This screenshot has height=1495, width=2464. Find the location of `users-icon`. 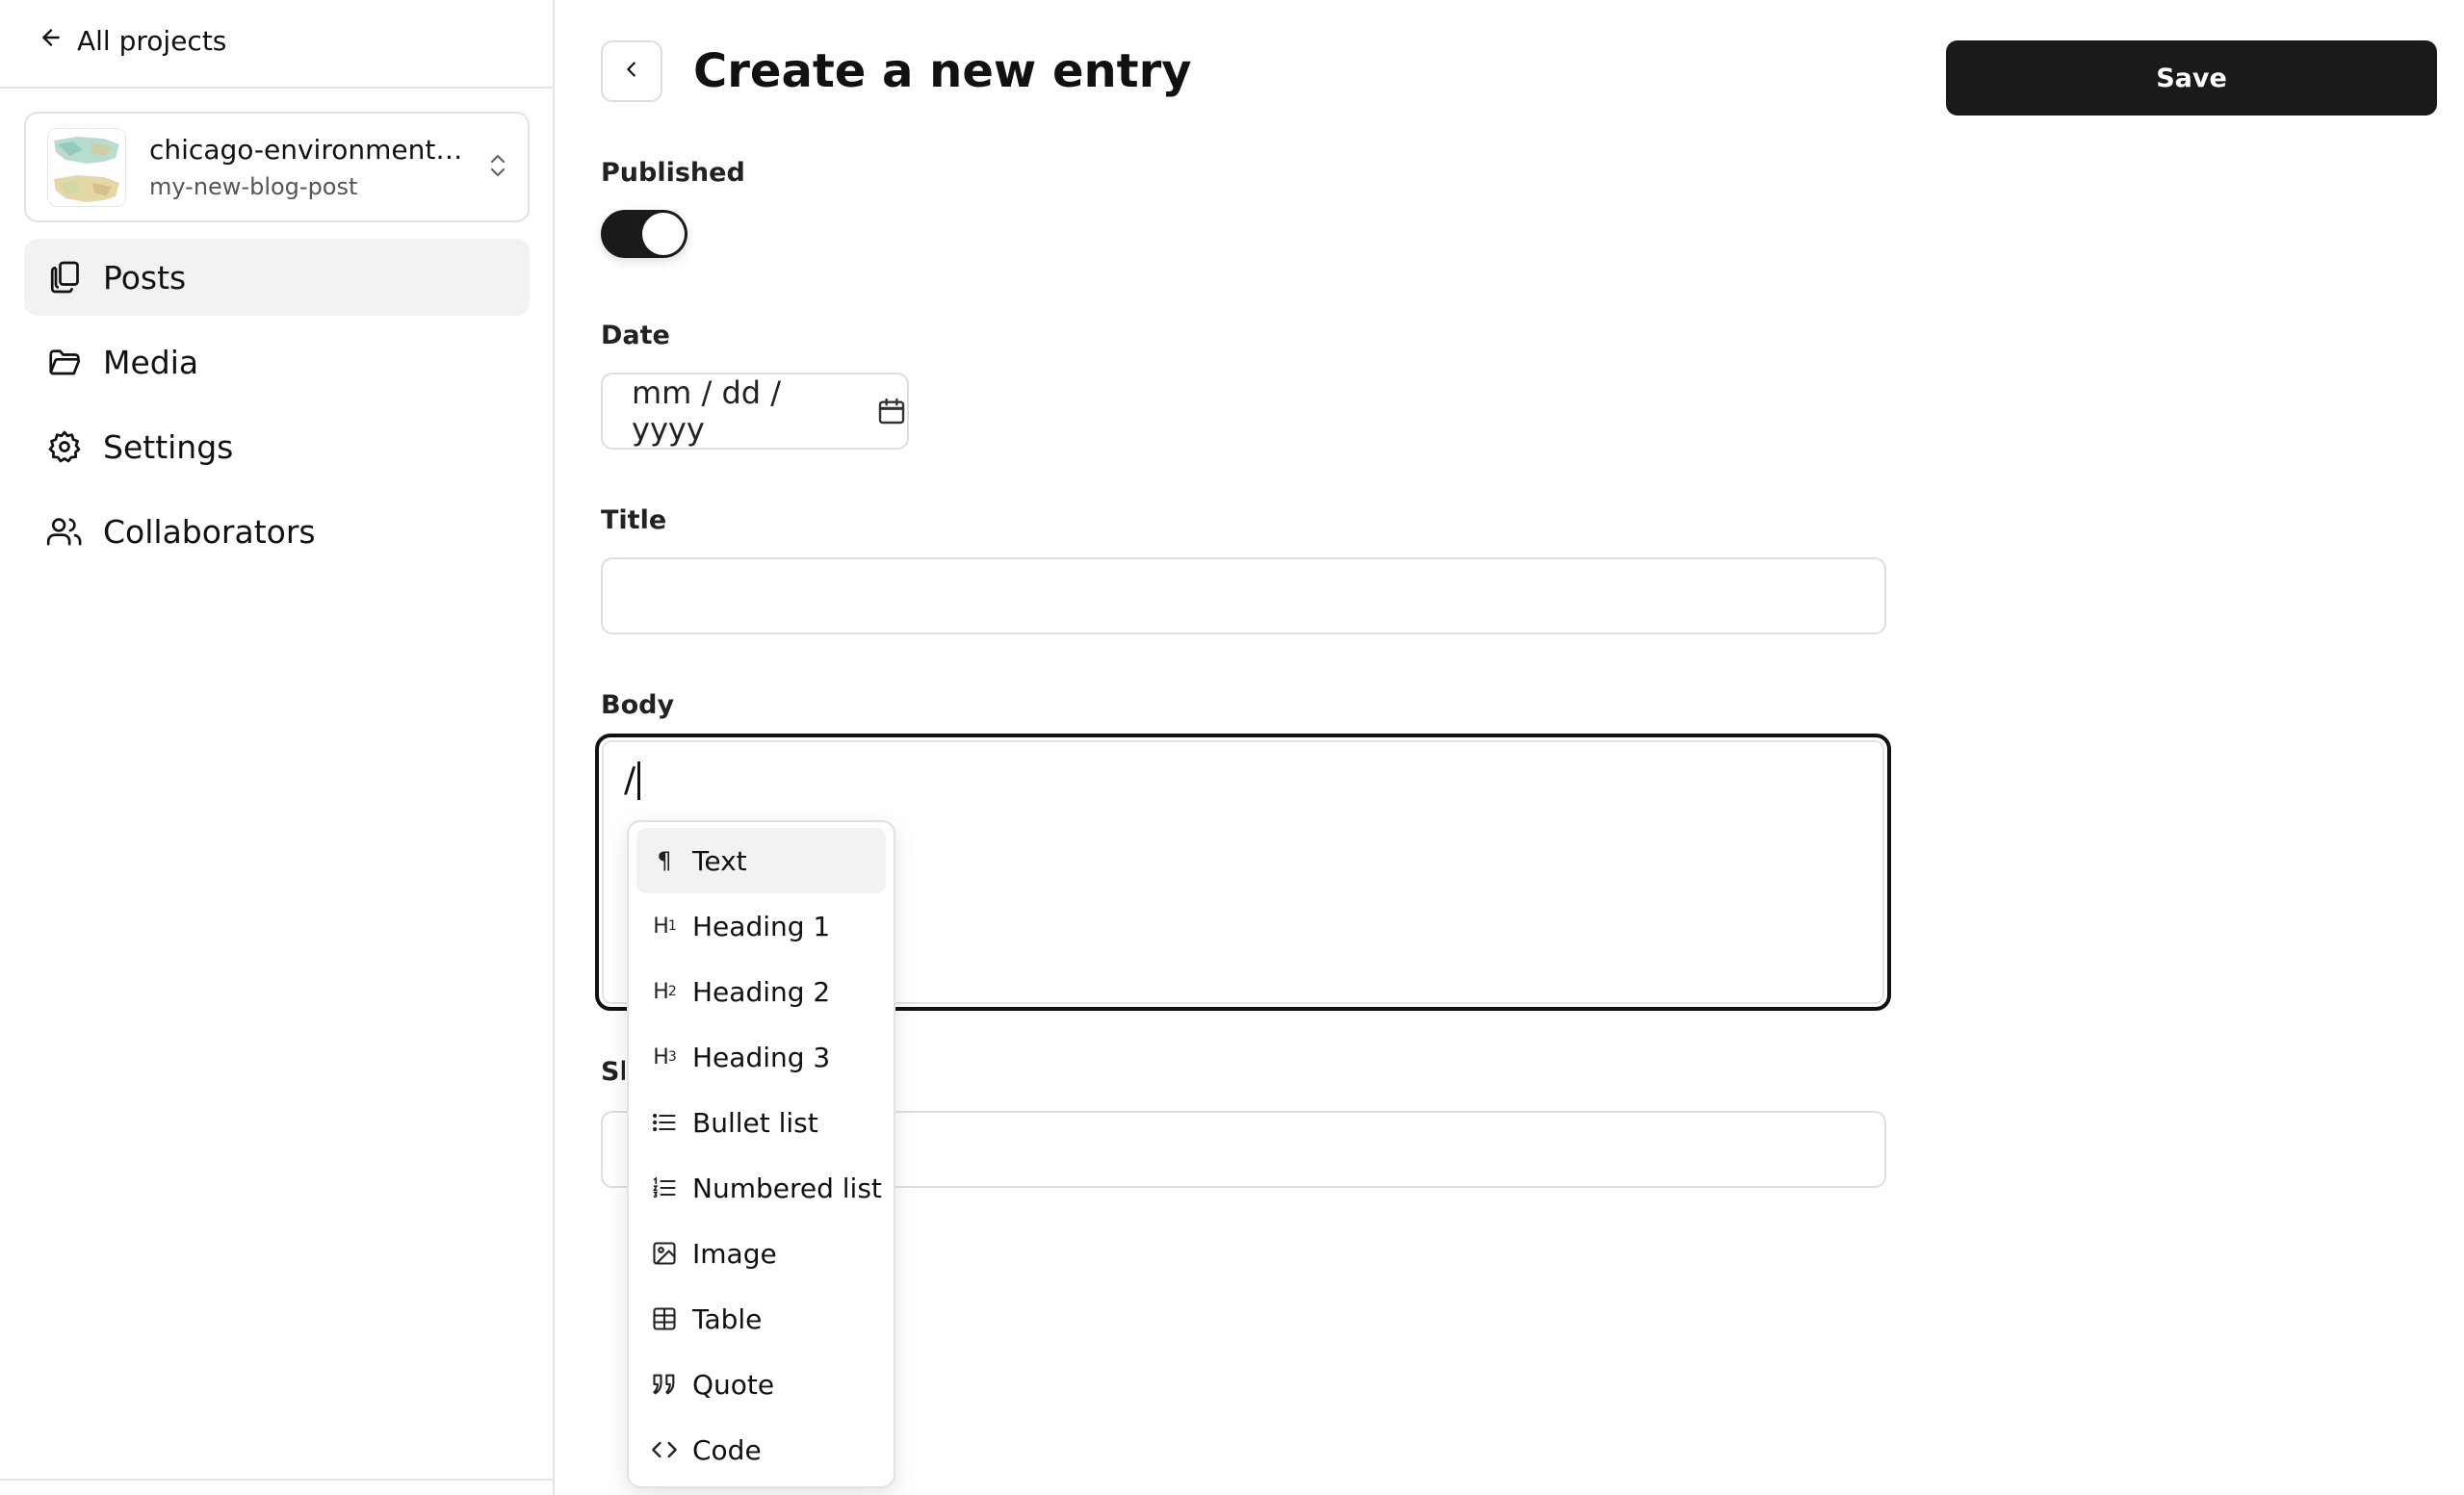

users-icon is located at coordinates (64, 531).